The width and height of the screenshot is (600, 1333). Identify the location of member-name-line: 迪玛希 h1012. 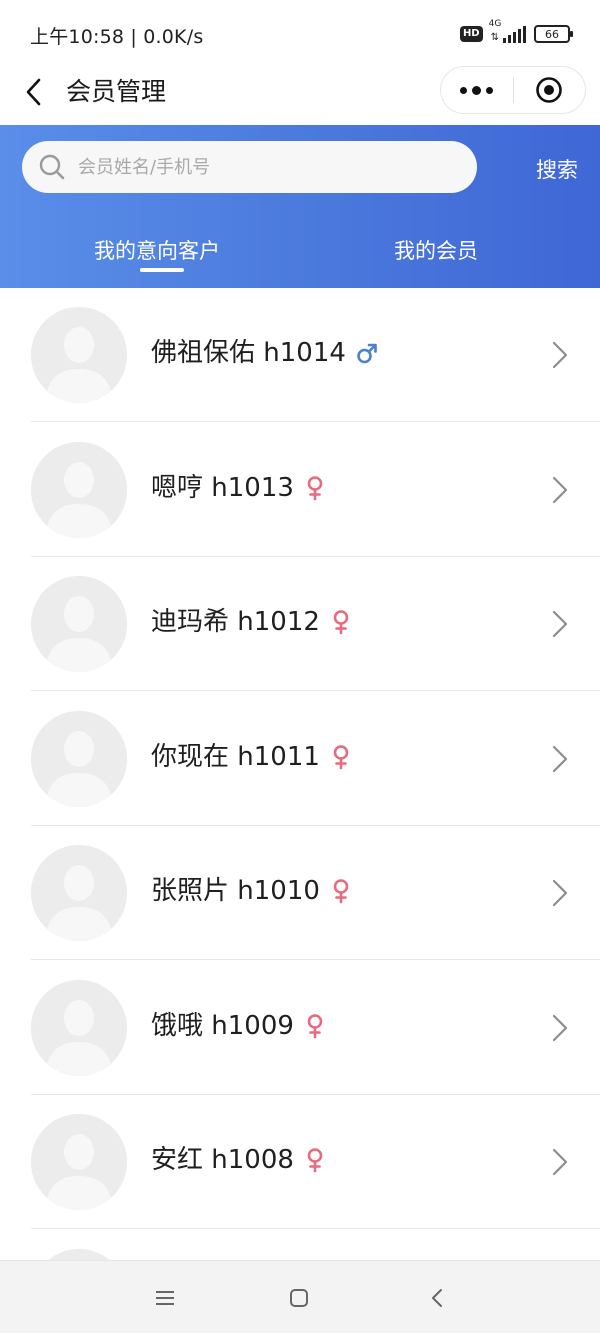
(251, 622).